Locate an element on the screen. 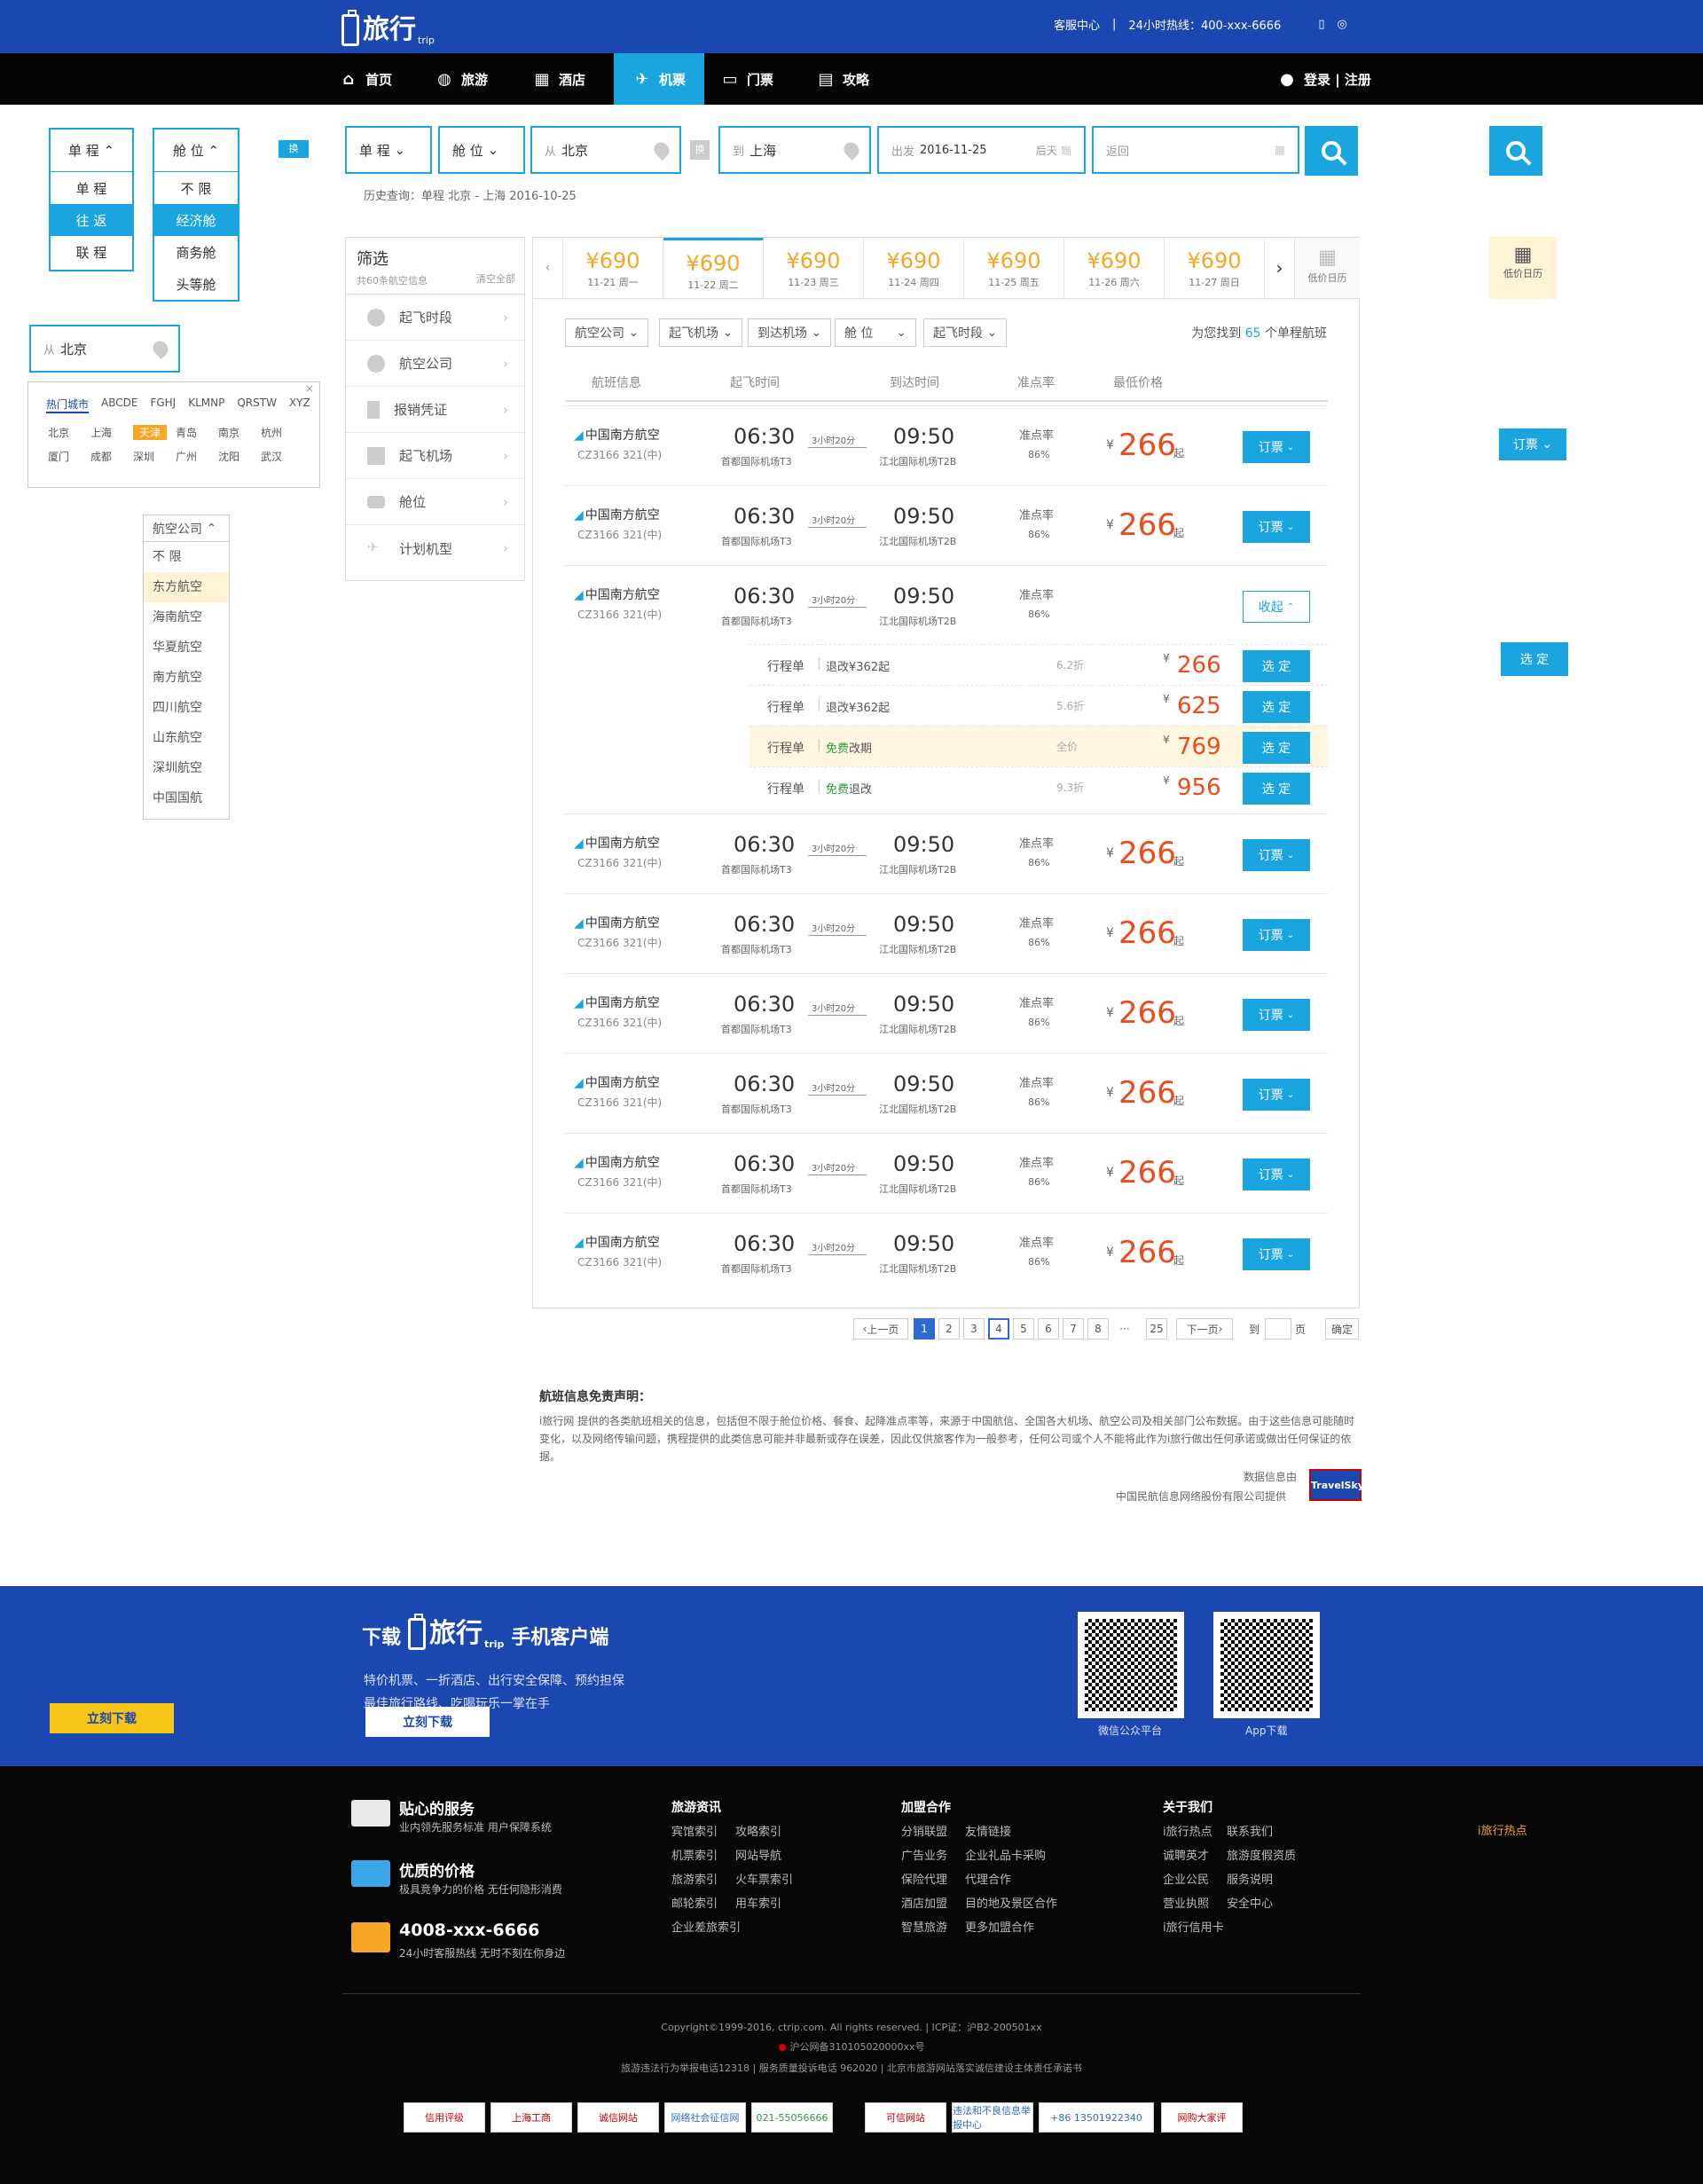 The width and height of the screenshot is (1703, 2184). depart-time-filter: 起飞时段 ⌄ is located at coordinates (965, 332).